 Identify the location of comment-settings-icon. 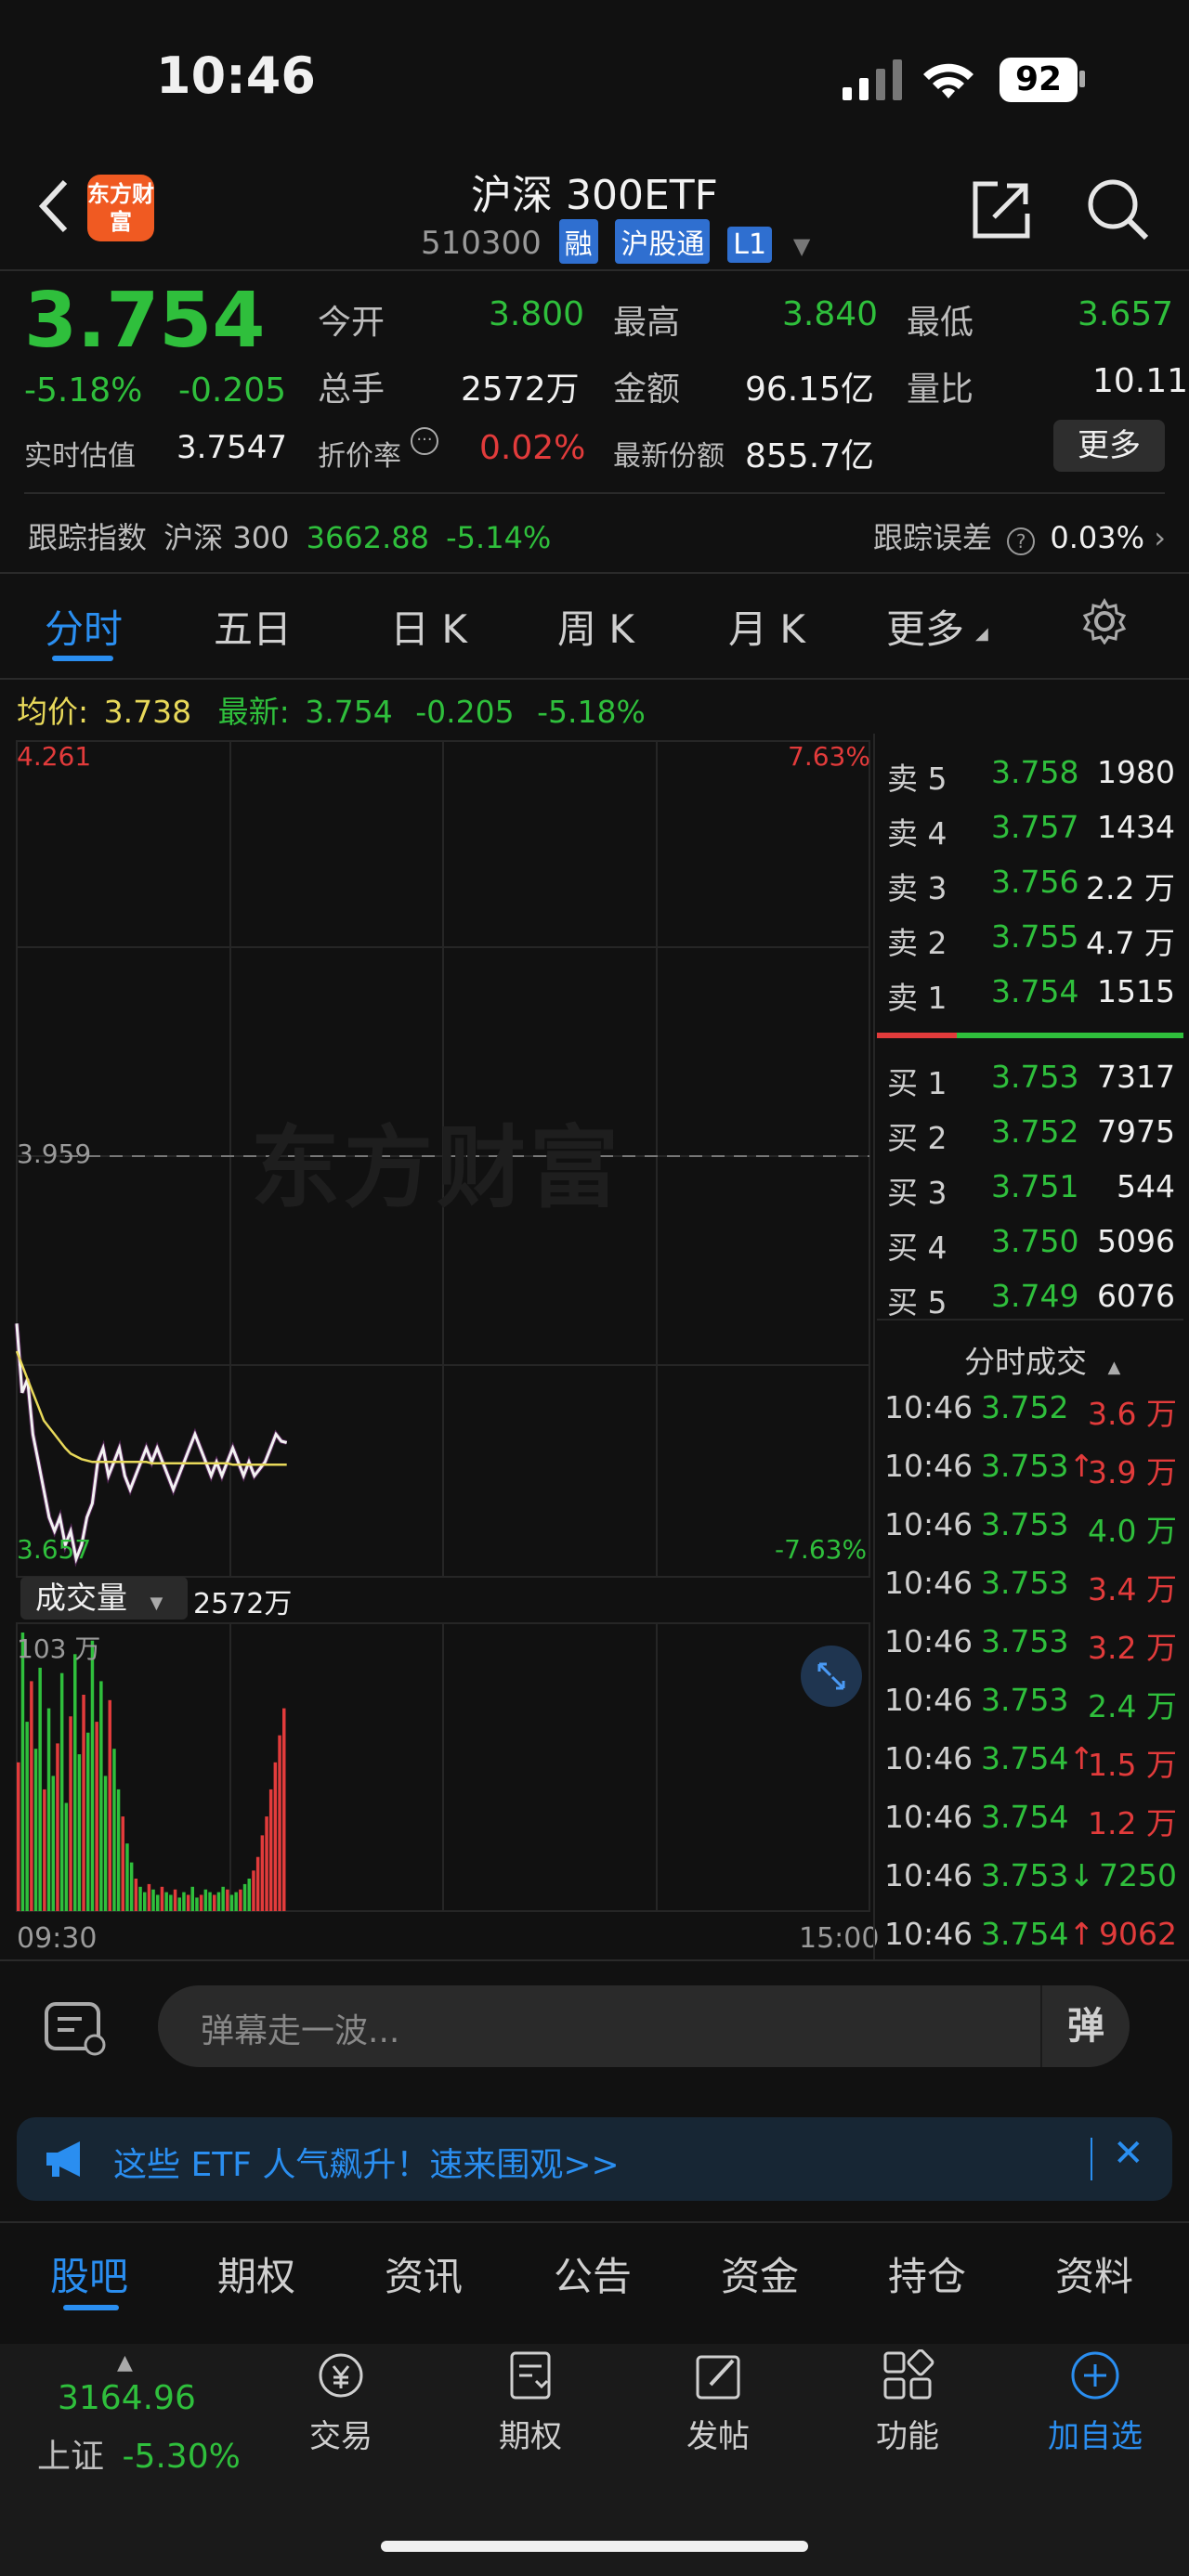
(75, 2029).